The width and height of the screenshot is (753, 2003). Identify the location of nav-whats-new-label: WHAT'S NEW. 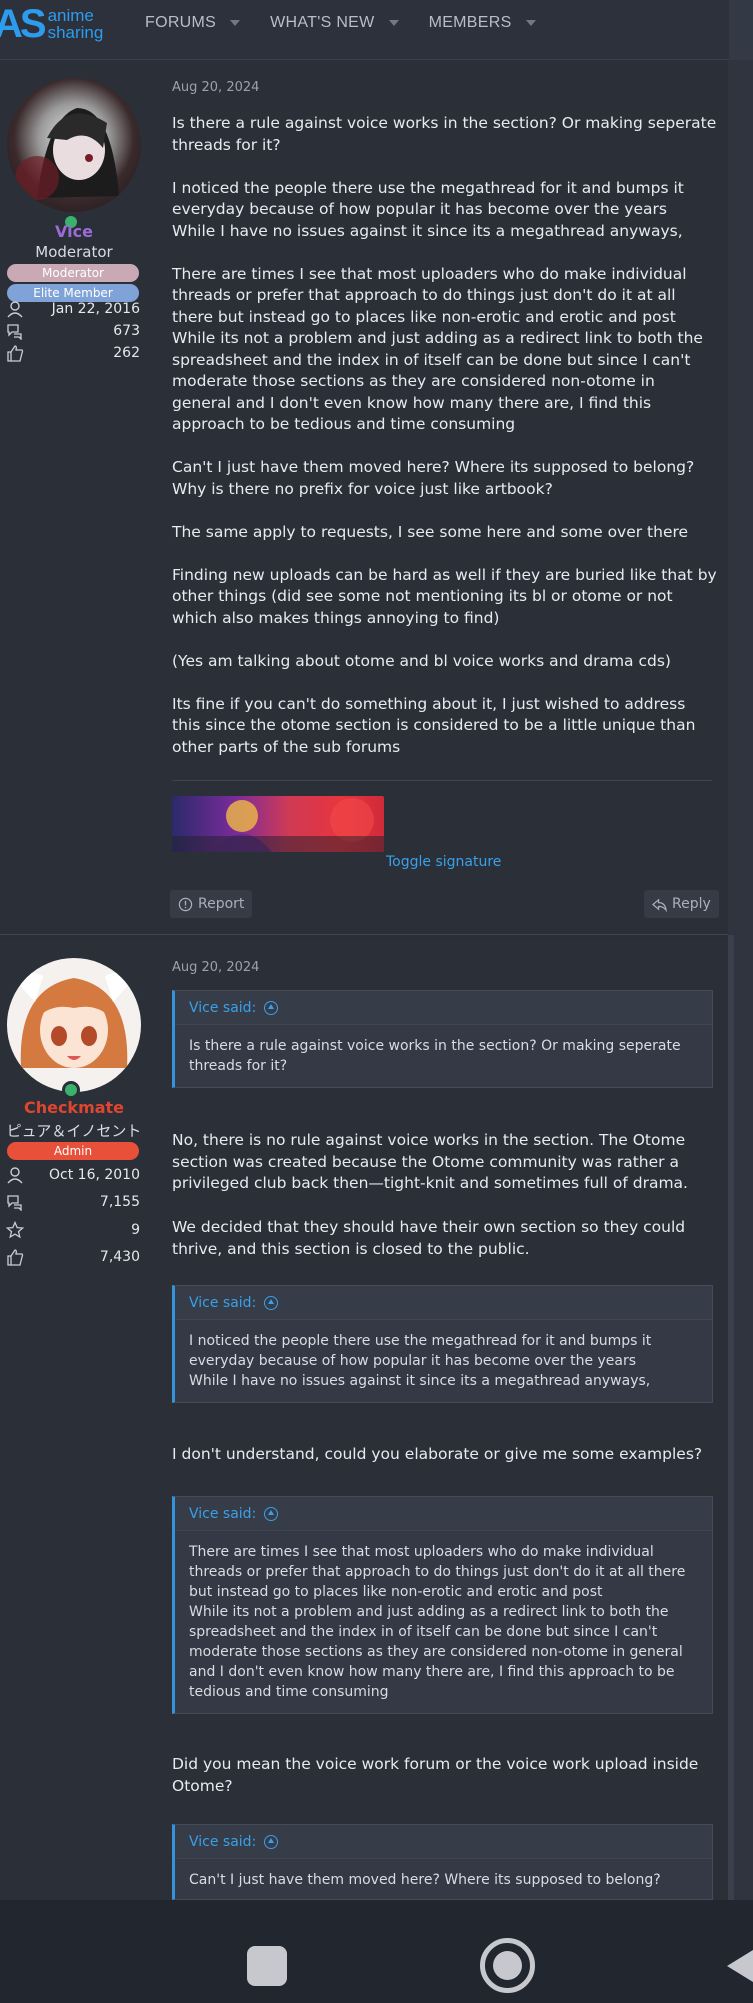
(322, 22).